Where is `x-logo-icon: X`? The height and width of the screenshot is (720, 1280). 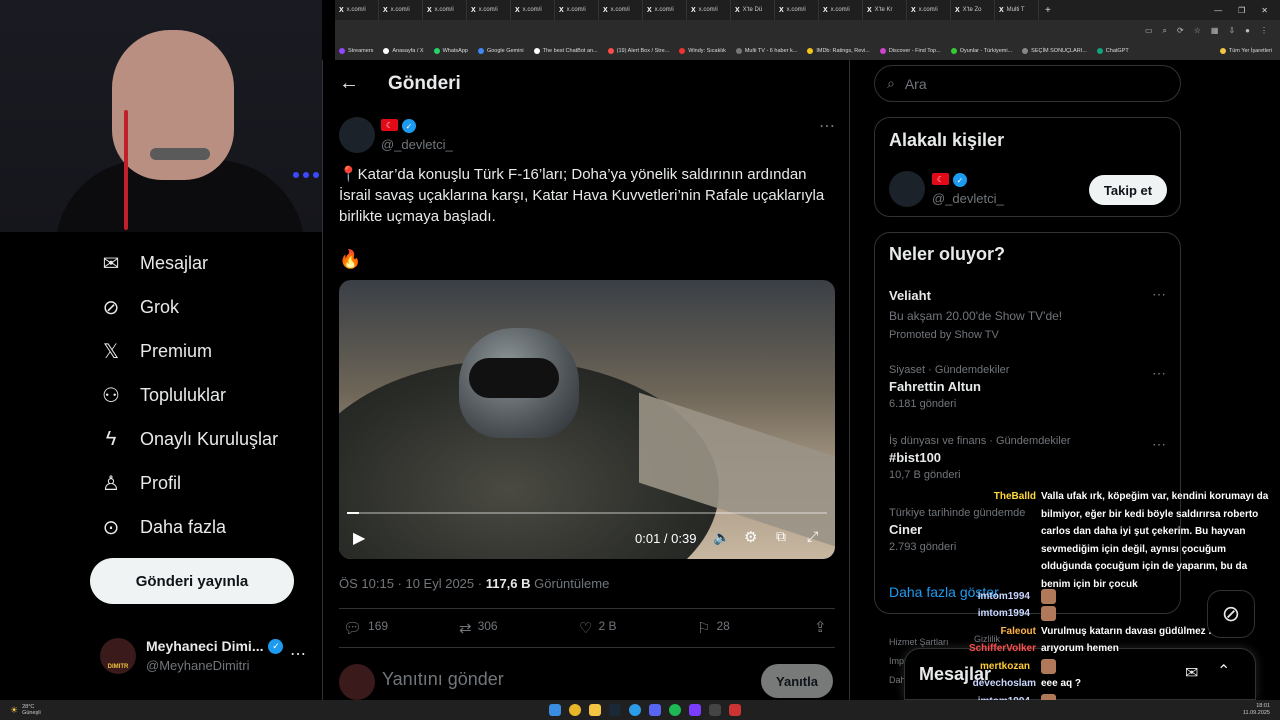 x-logo-icon: X is located at coordinates (737, 10).